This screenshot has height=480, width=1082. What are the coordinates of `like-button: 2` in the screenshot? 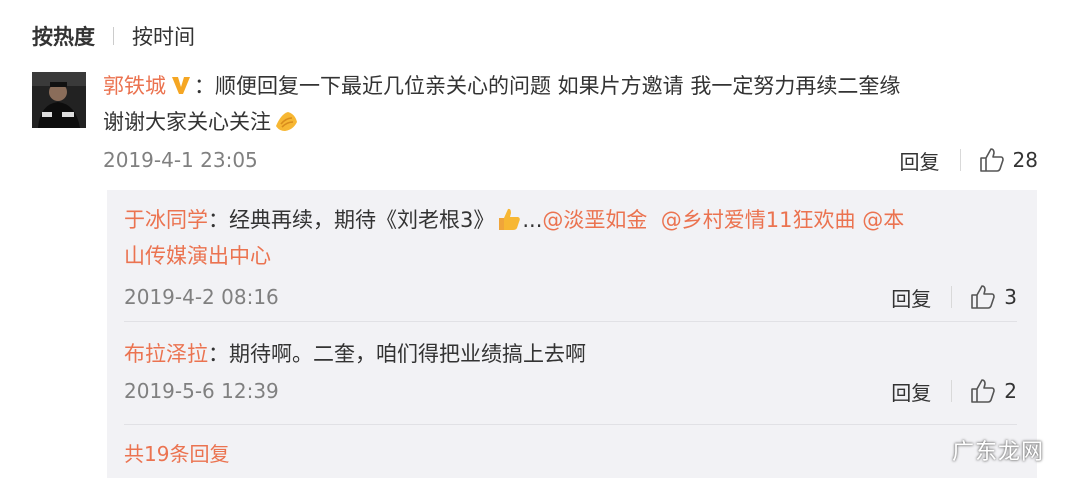 It's located at (993, 391).